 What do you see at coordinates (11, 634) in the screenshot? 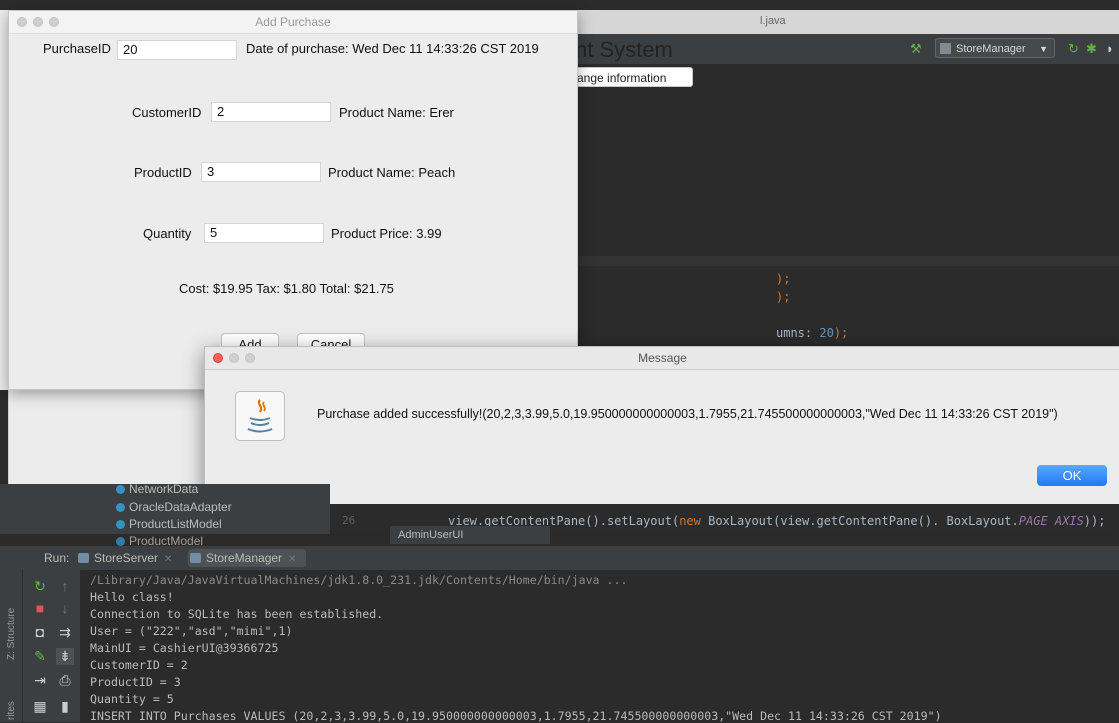
I see `structure-tool-label: Z: Structure` at bounding box center [11, 634].